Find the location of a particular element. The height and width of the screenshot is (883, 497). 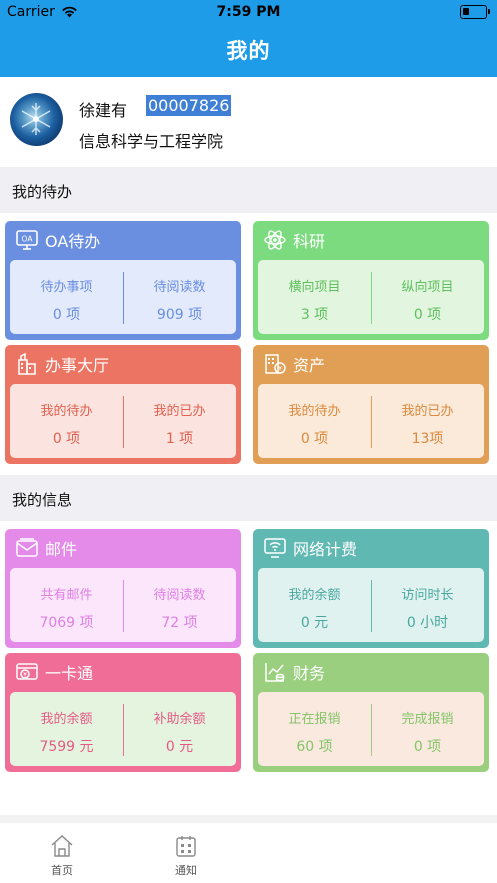

avatar is located at coordinates (36, 119).